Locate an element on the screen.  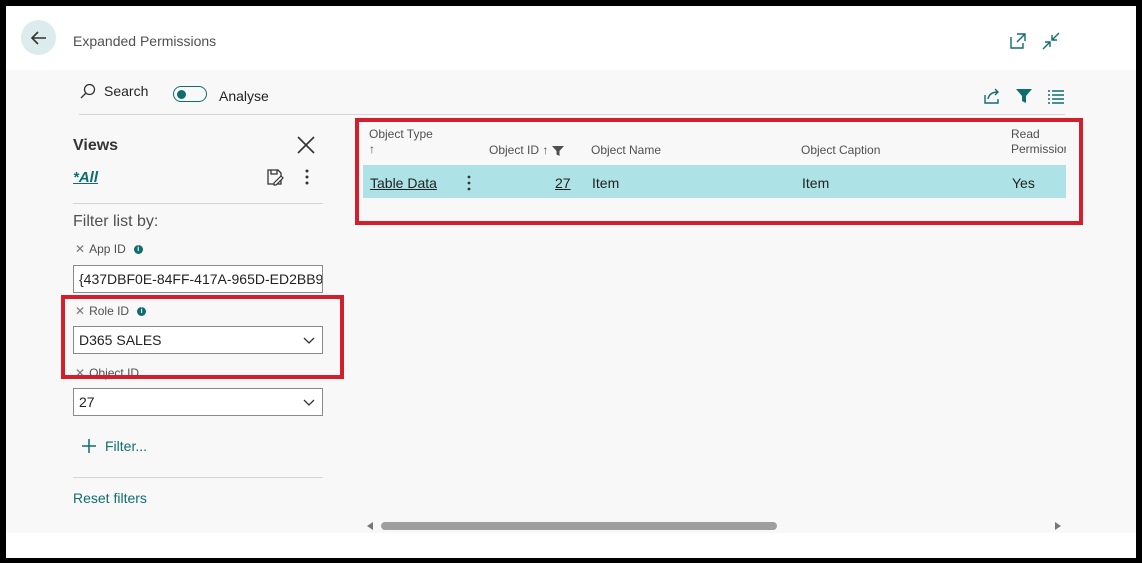
collapse-icon is located at coordinates (1051, 41).